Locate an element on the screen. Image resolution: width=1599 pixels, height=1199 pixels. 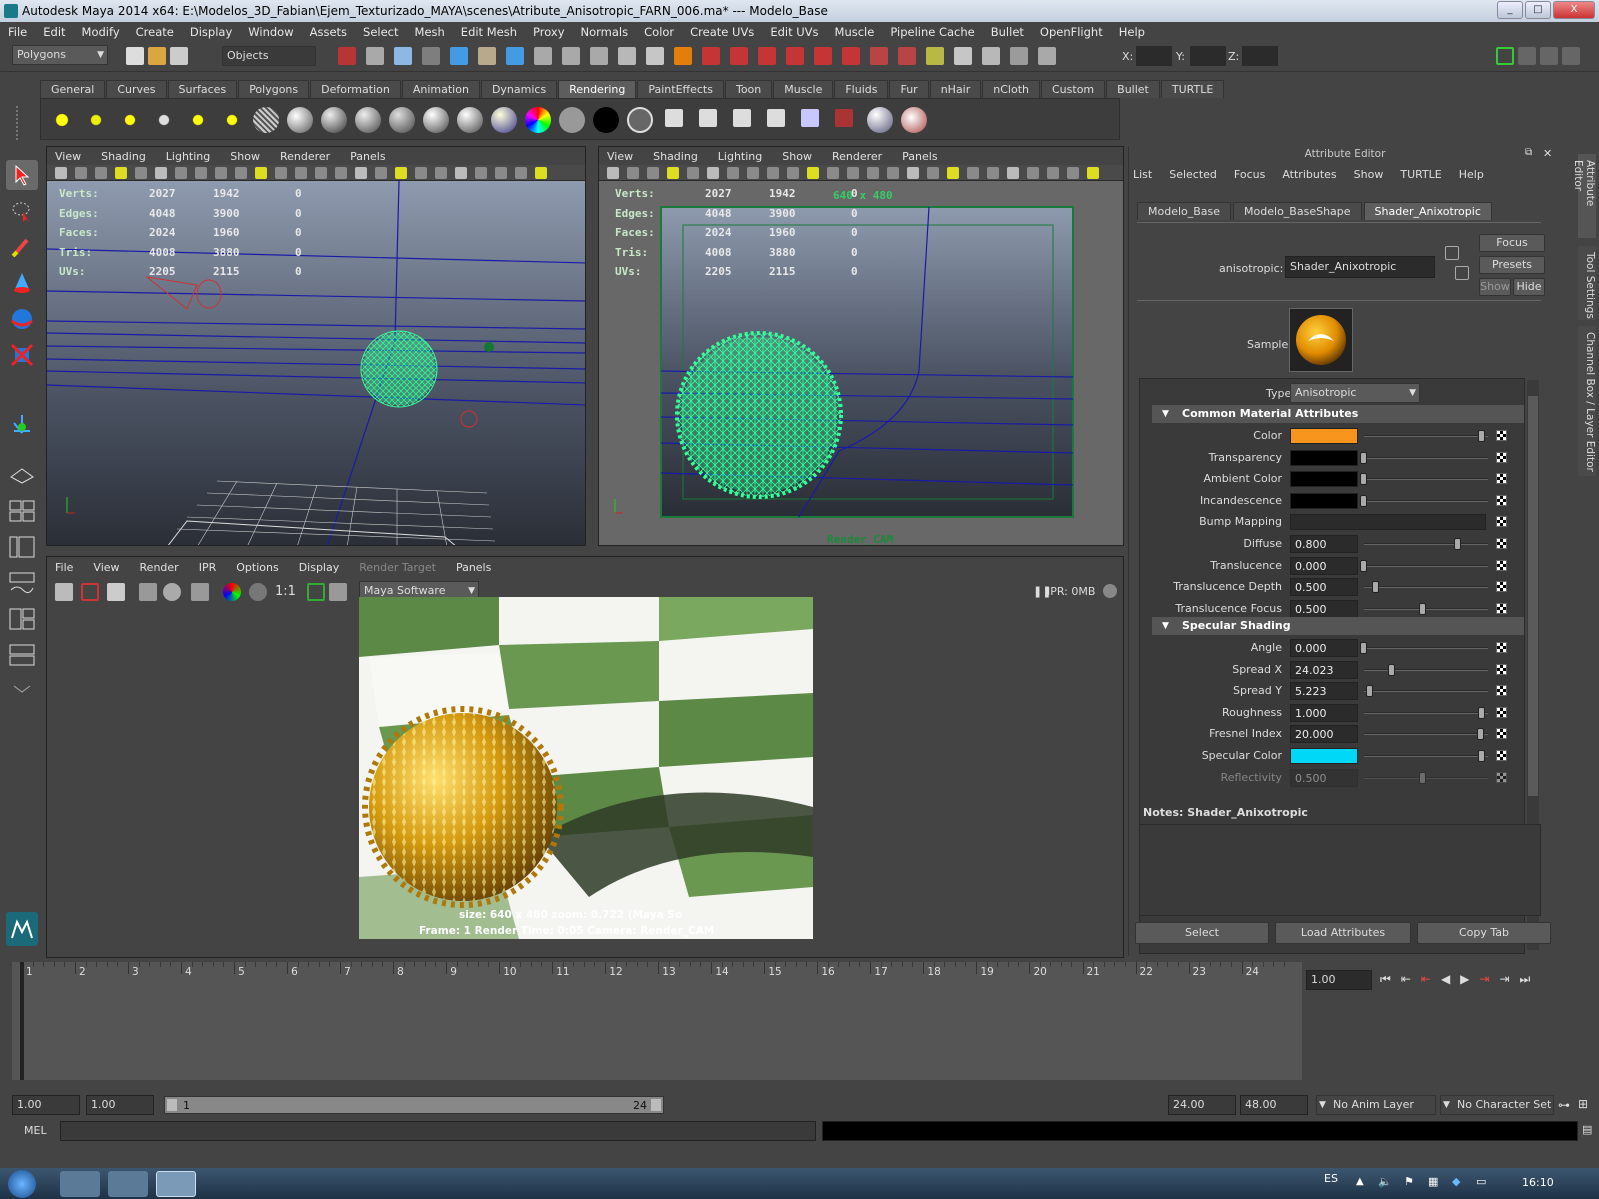
persp-scene is located at coordinates (316, 363).